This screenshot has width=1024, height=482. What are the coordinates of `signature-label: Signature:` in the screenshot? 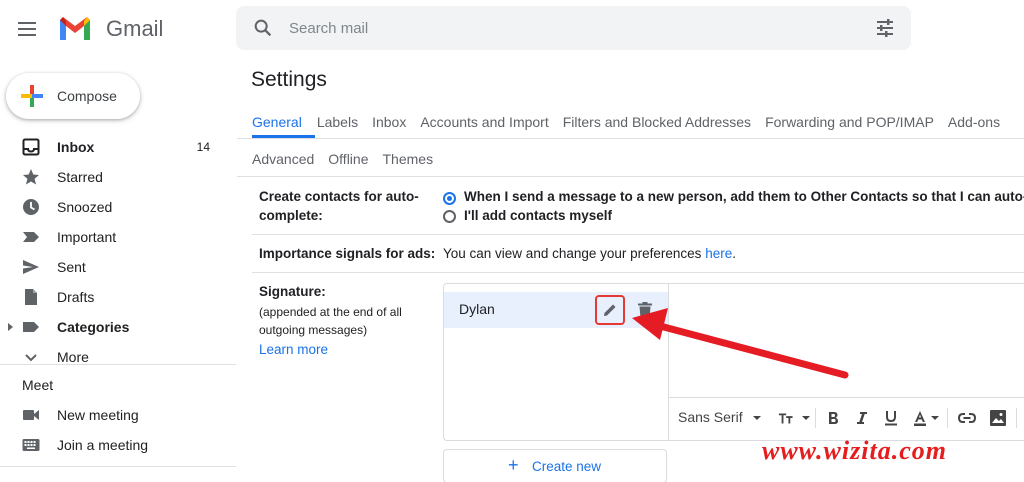 It's located at (292, 291).